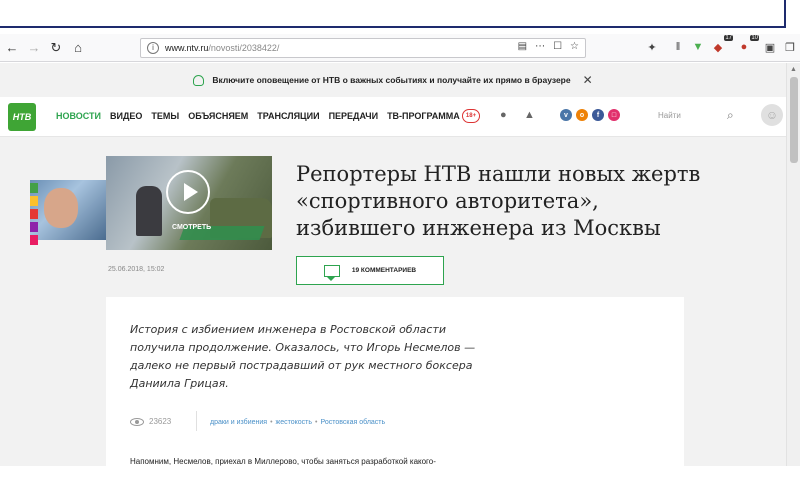 The width and height of the screenshot is (800, 500). Describe the element at coordinates (793, 281) in the screenshot. I see `page-scrollbar: ▲` at that location.